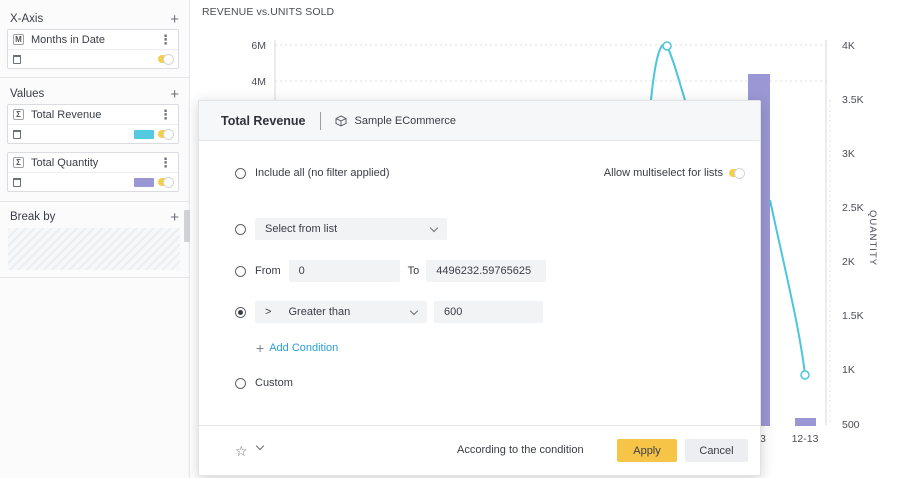 Image resolution: width=900 pixels, height=478 pixels. Describe the element at coordinates (65, 162) in the screenshot. I see `value-field-label: Total Quantity` at that location.